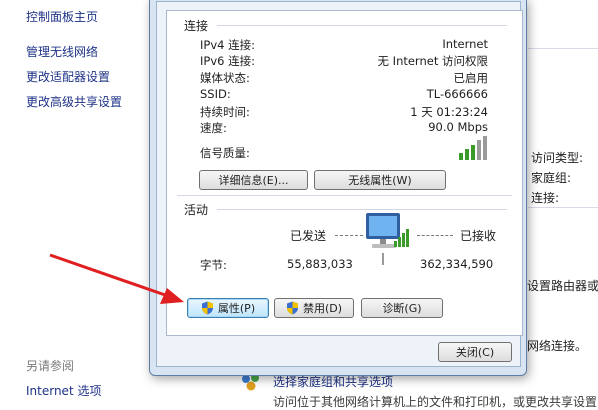 This screenshot has height=410, width=598. I want to click on disable-button: 禁用(D), so click(314, 308).